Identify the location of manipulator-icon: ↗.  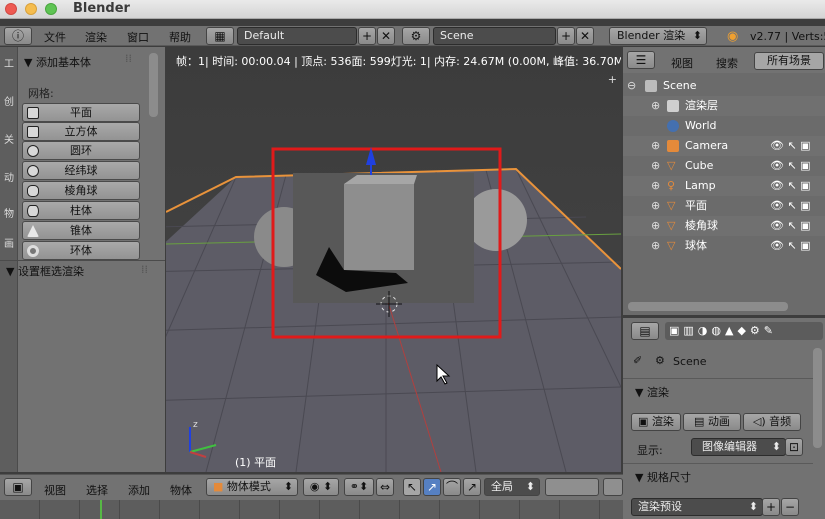
(472, 487).